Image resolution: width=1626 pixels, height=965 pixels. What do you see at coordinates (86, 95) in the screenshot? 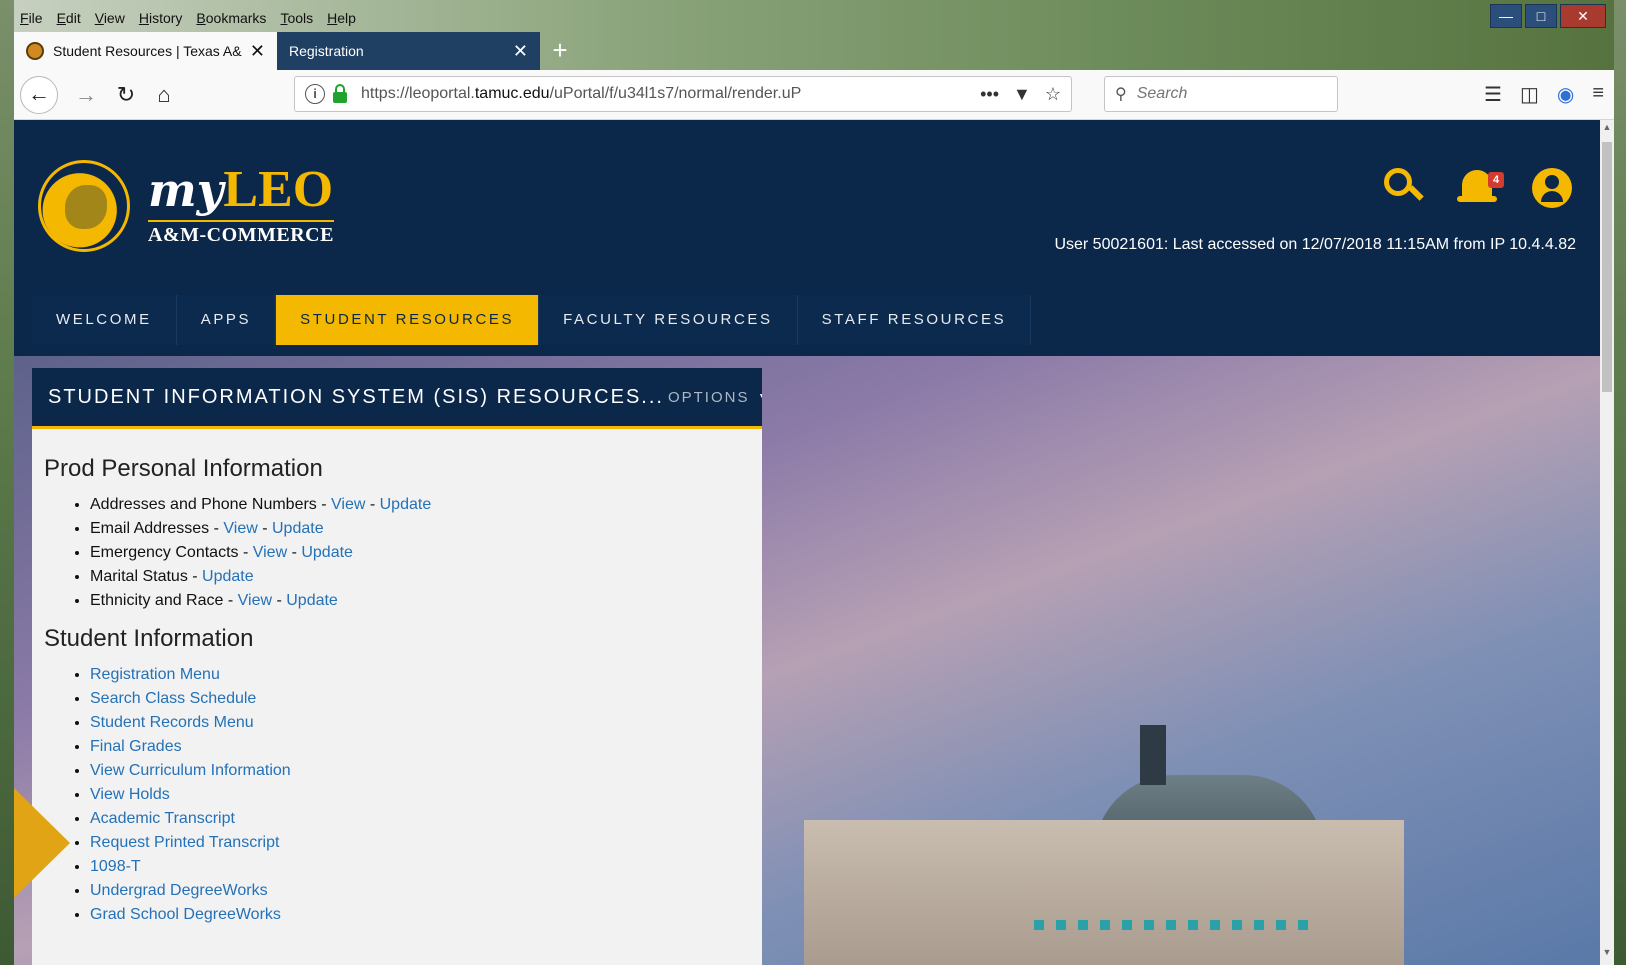
I see `forward-button: →` at bounding box center [86, 95].